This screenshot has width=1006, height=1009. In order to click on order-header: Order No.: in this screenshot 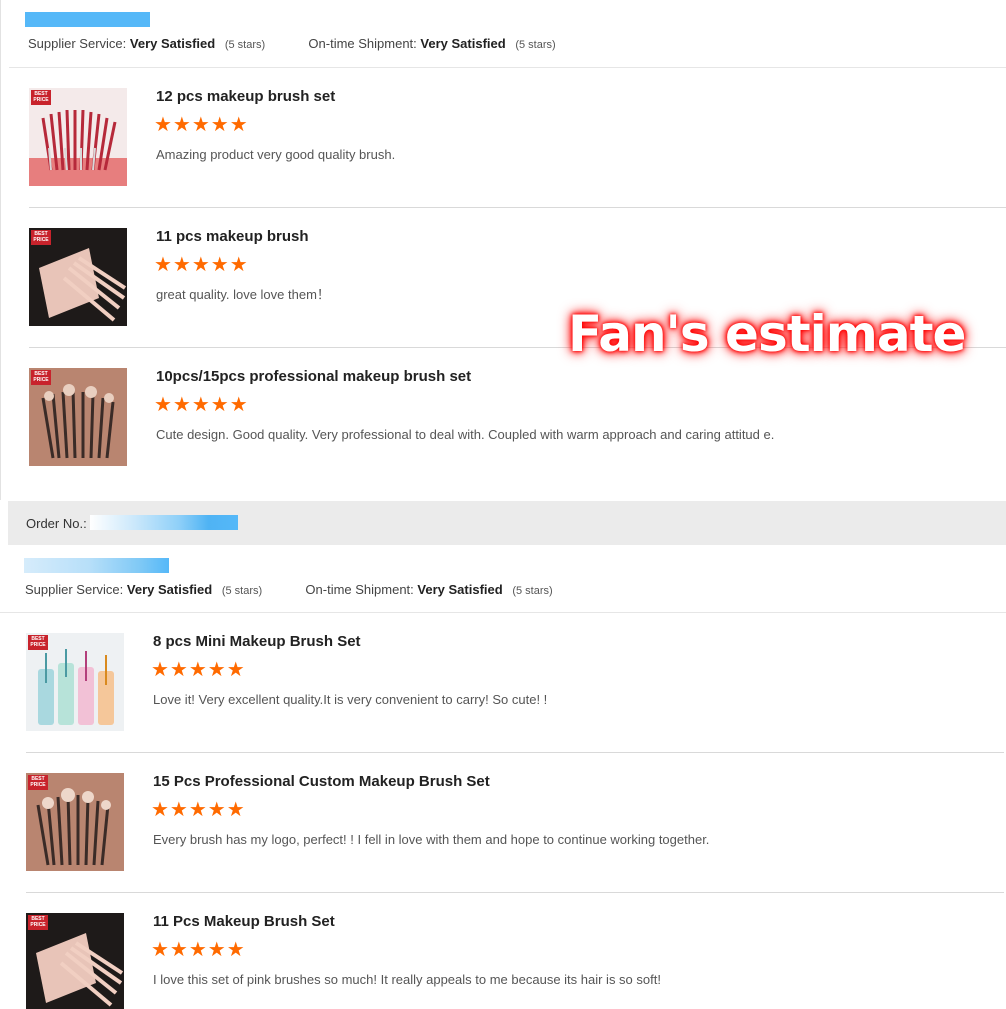, I will do `click(507, 523)`.